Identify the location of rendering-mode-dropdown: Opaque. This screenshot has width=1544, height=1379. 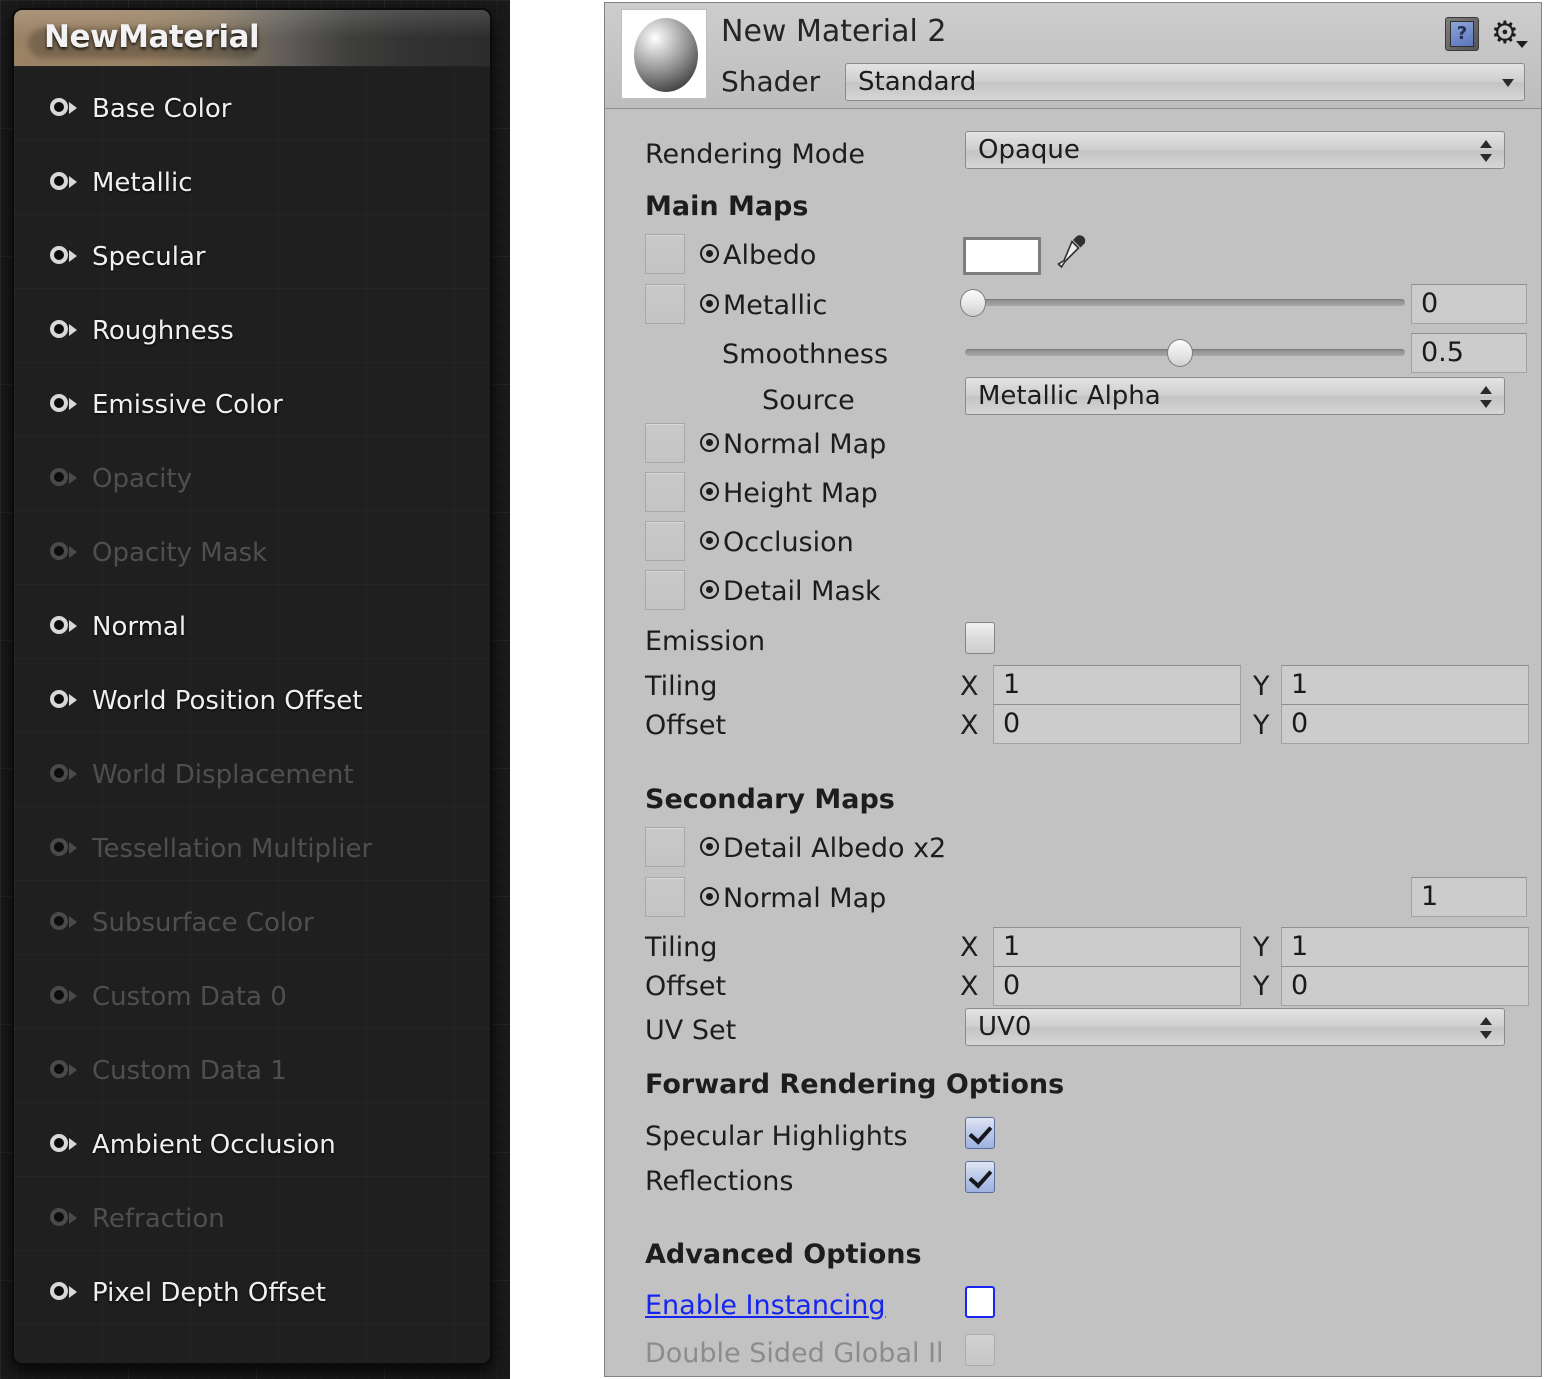
(1235, 150).